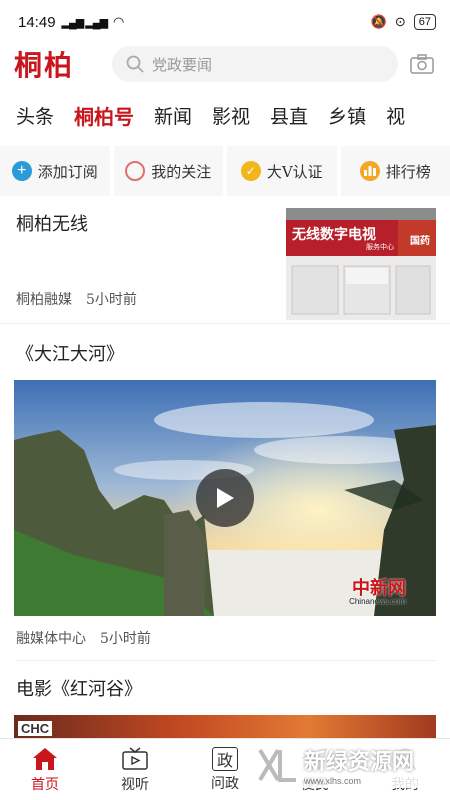 This screenshot has height=800, width=450. I want to click on thumb-sign-sub: 服务中心, so click(380, 247).